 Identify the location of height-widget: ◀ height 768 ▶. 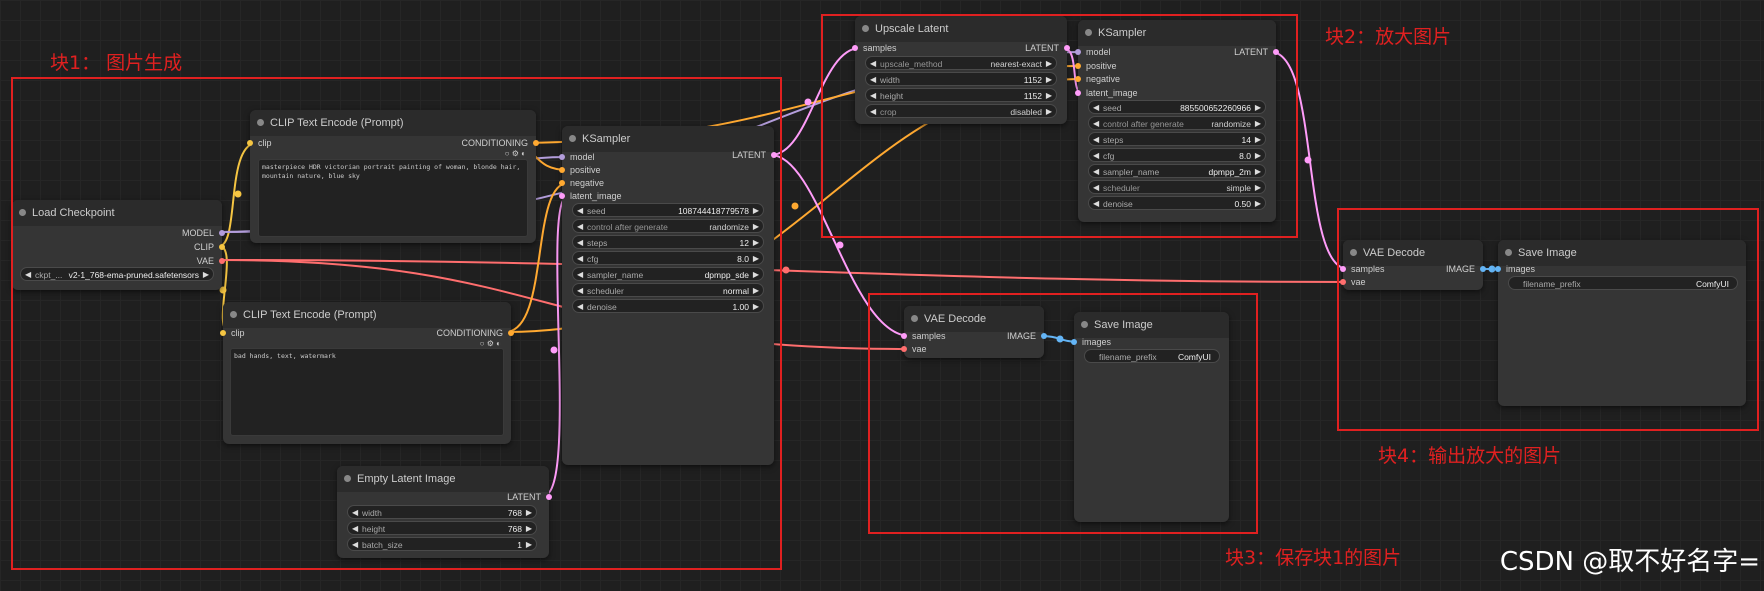
(442, 528).